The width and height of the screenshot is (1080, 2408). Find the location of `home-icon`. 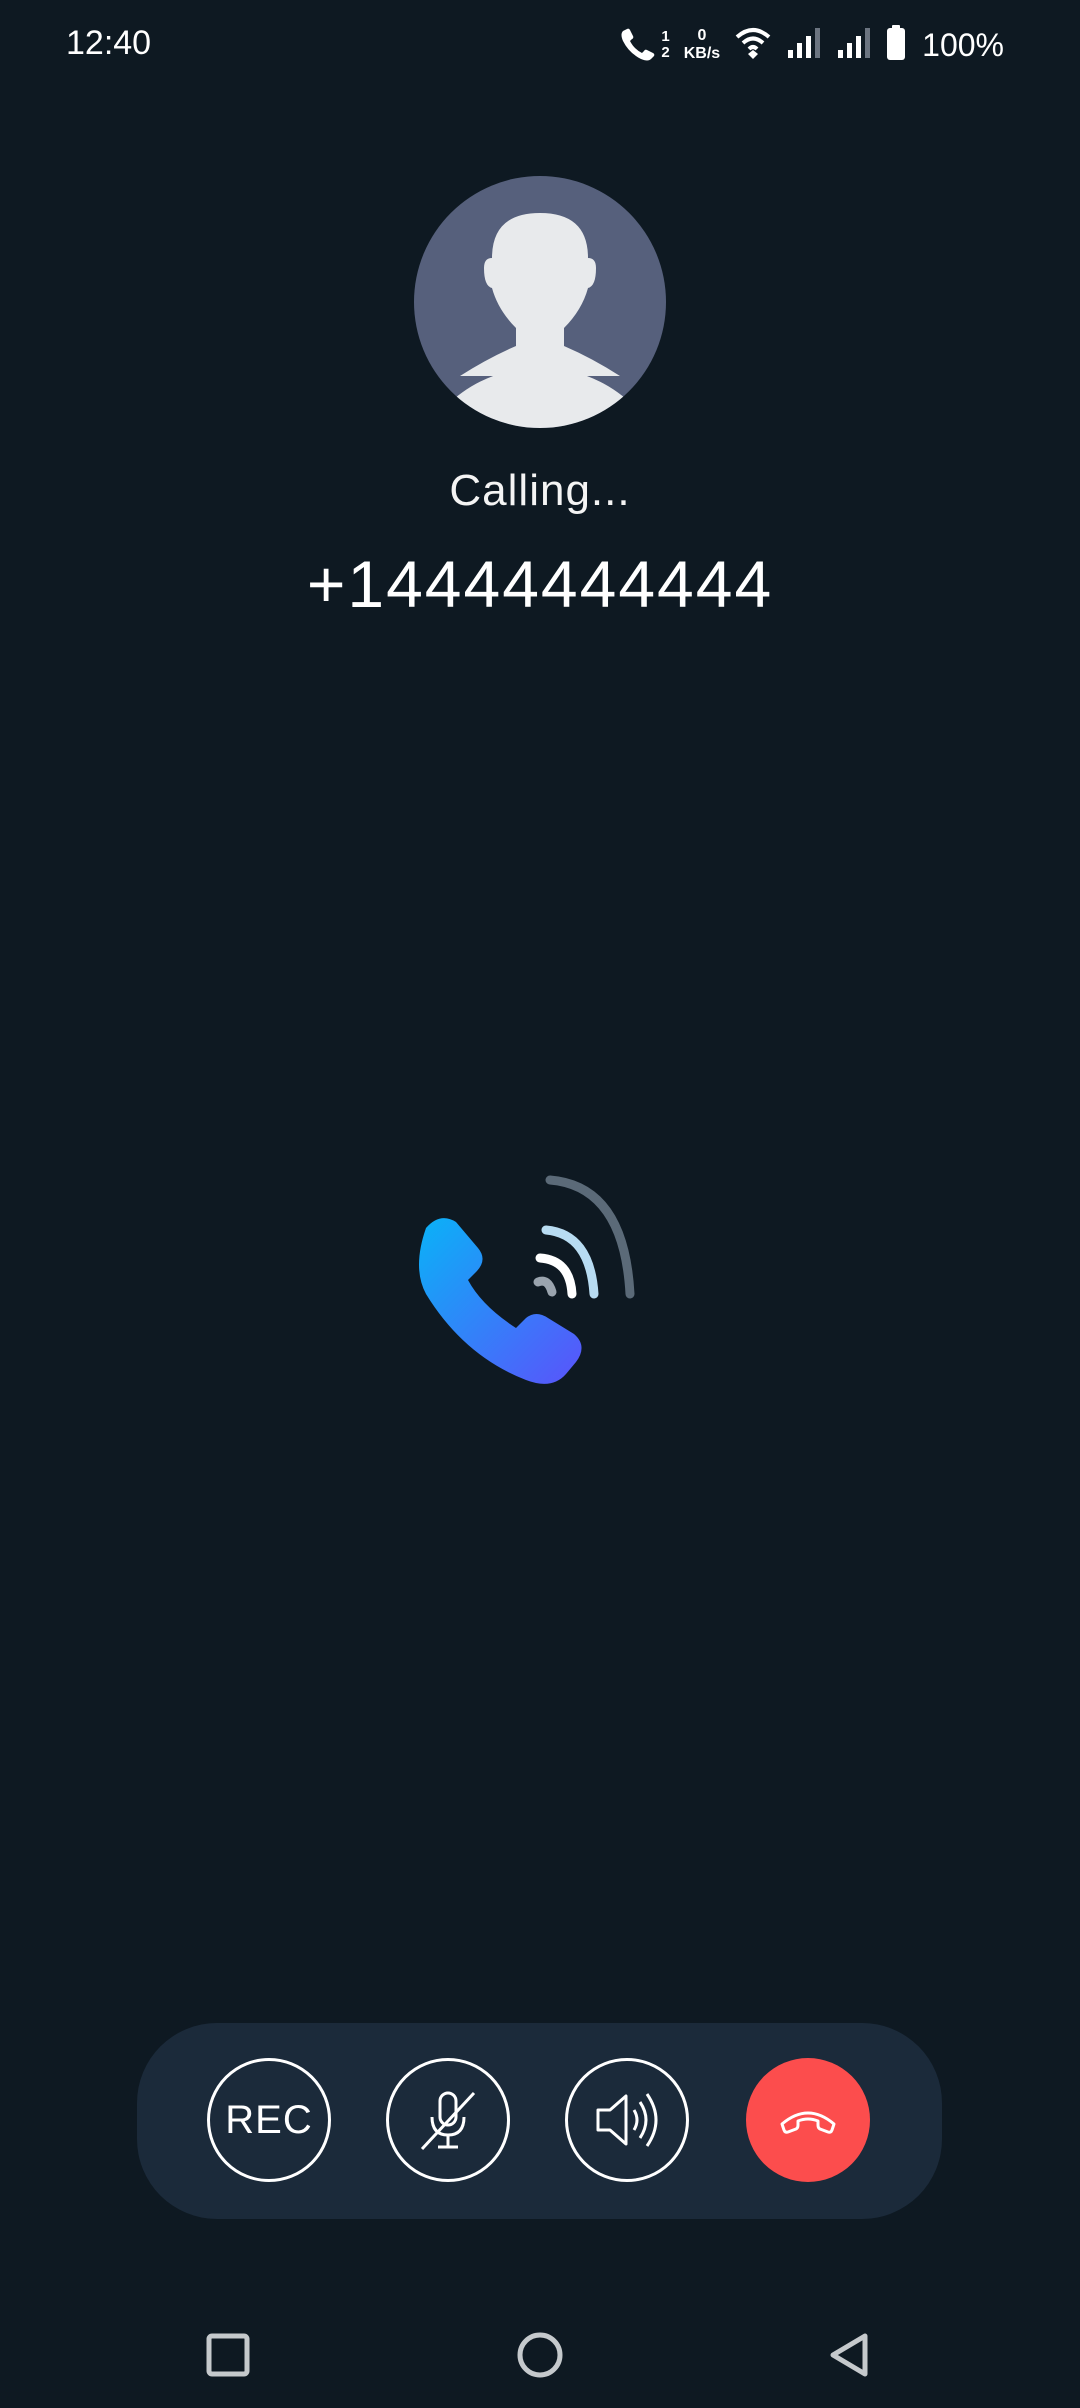

home-icon is located at coordinates (540, 2355).